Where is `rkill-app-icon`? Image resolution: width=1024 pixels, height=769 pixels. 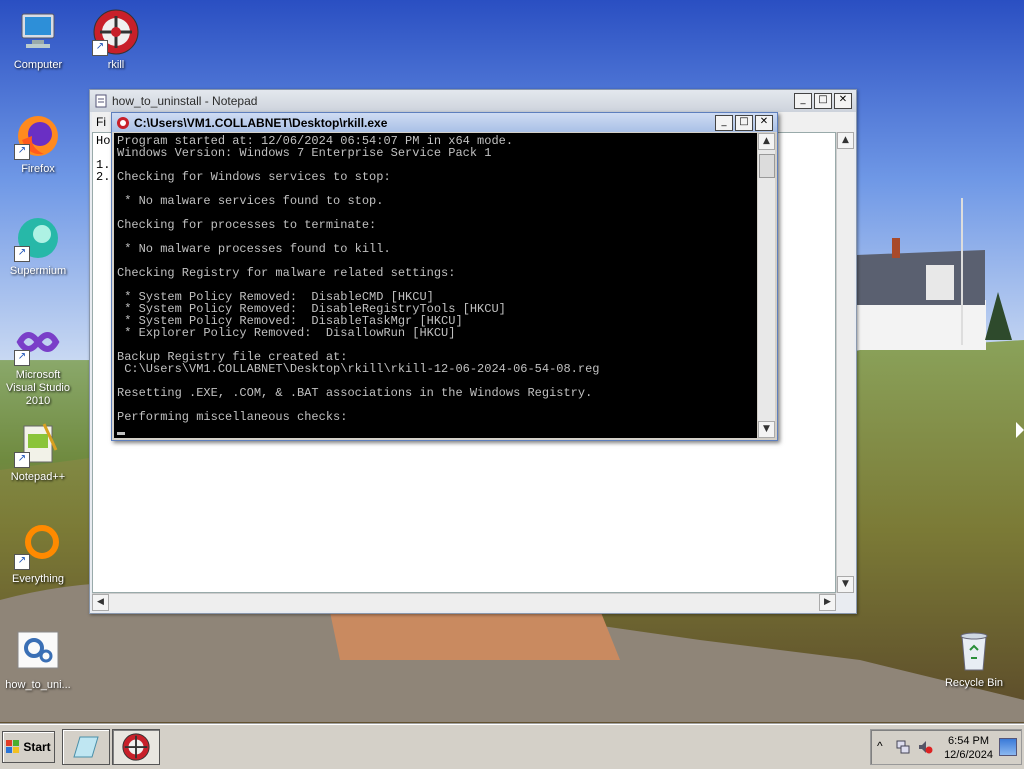 rkill-app-icon is located at coordinates (123, 123).